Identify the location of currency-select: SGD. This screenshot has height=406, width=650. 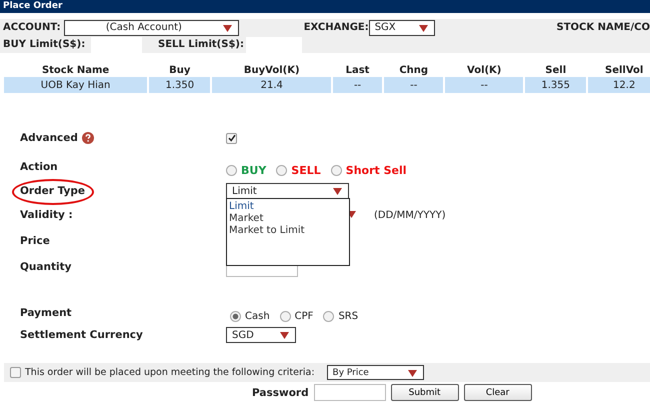
(261, 335).